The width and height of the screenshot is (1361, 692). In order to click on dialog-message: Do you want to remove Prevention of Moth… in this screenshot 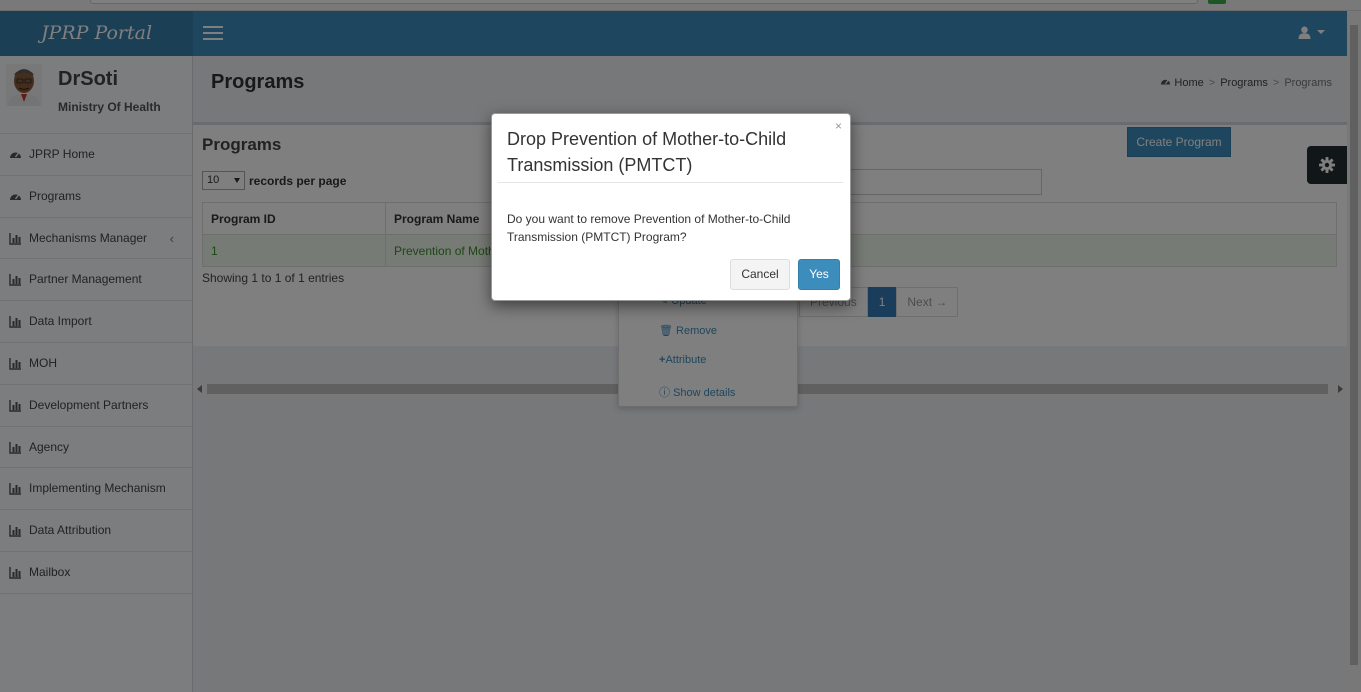, I will do `click(649, 228)`.